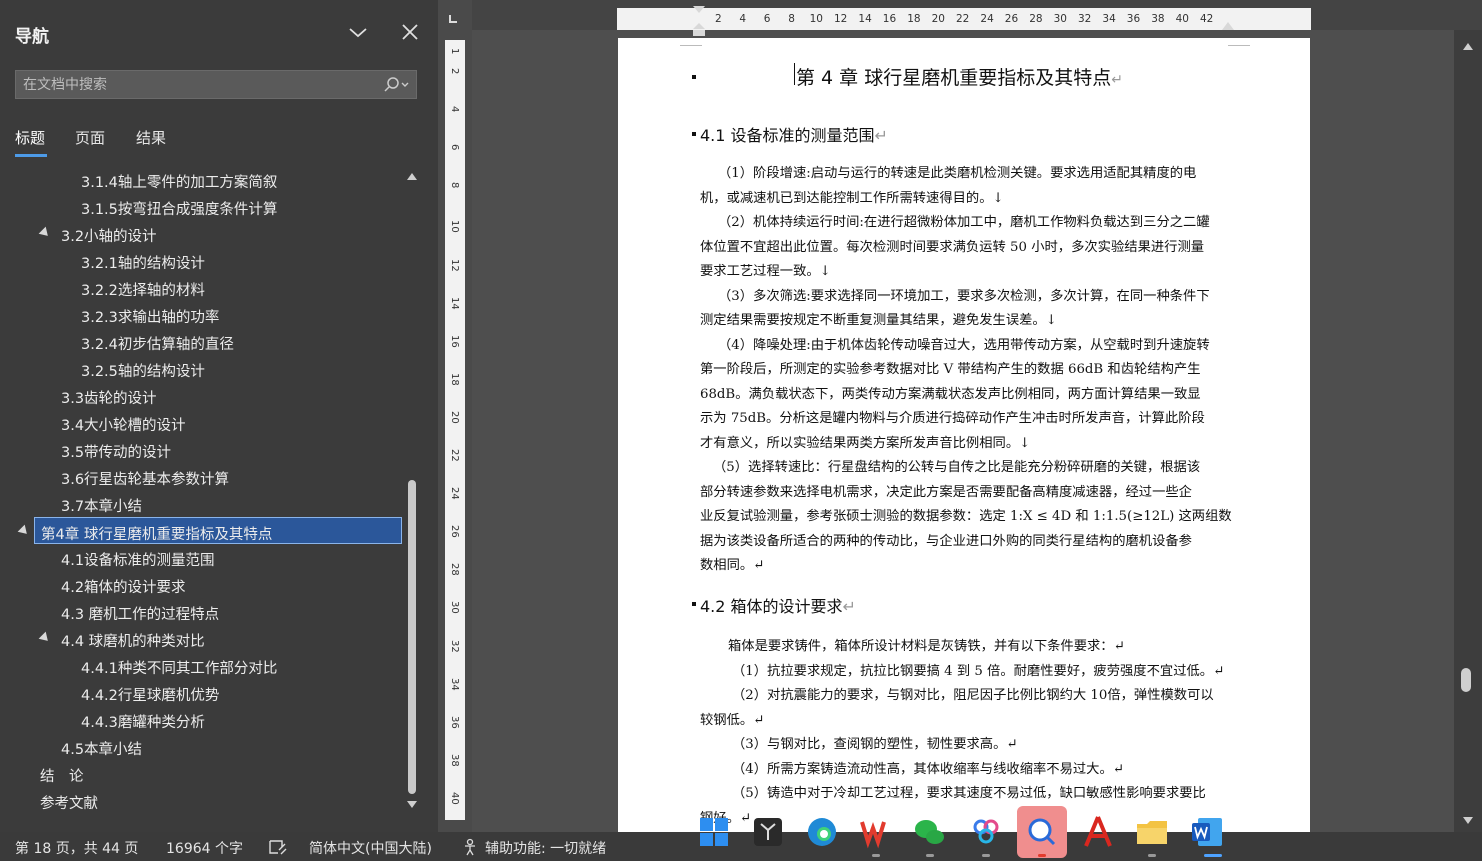 This screenshot has width=1482, height=861. I want to click on nav-tree-item: 4.5本章小结, so click(202, 746).